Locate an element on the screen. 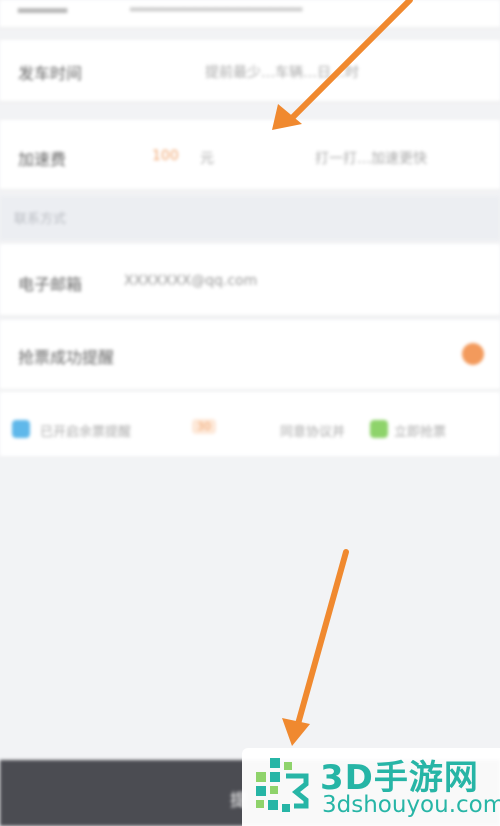 The width and height of the screenshot is (500, 826). speedup-fee-row: 加速费 100 元 打一打…加速更快 is located at coordinates (250, 155).